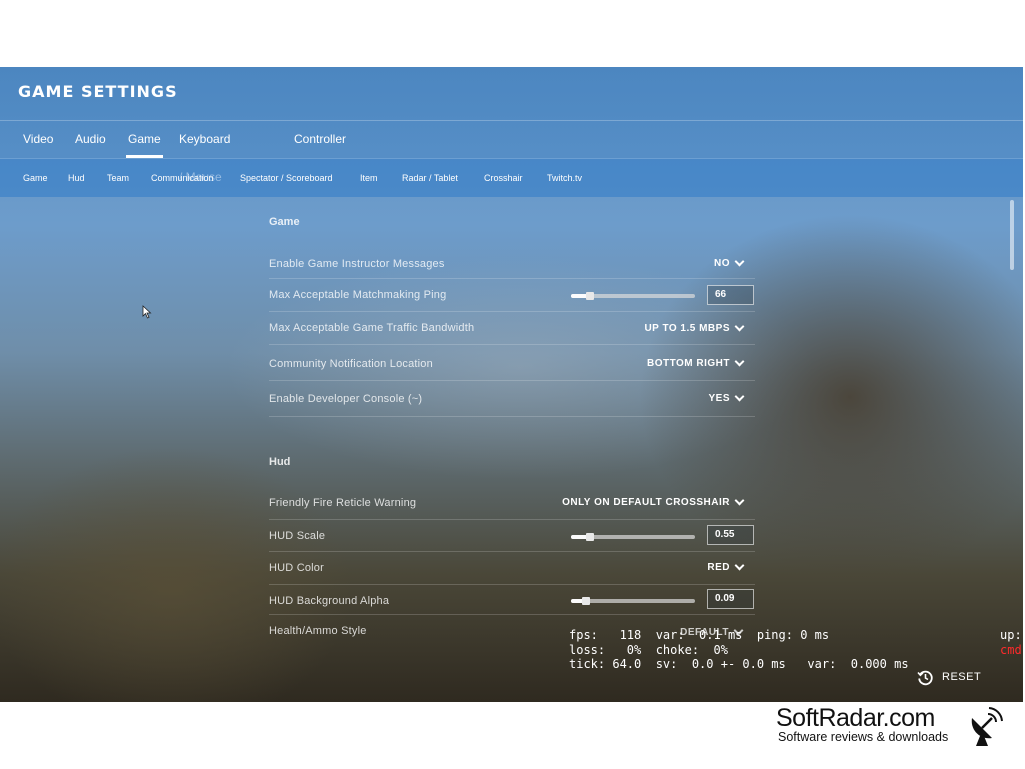  Describe the element at coordinates (648, 649) in the screenshot. I see `net-graph-line: loss: 0% choke: 0%` at that location.